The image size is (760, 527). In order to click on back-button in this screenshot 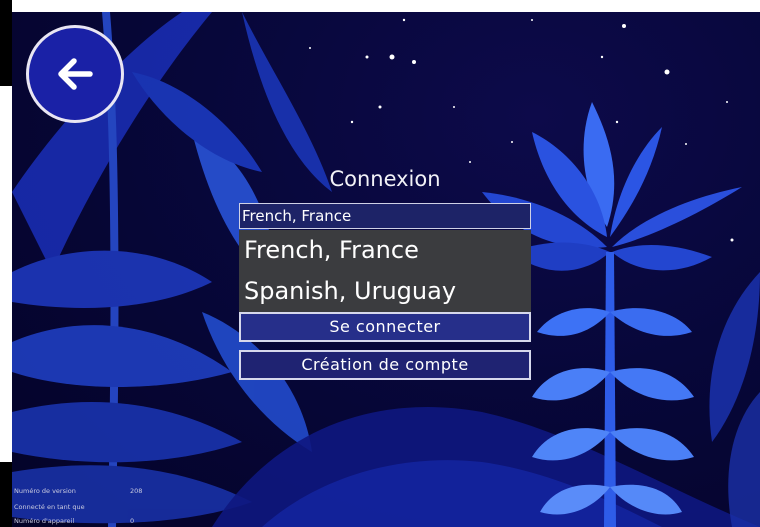, I will do `click(75, 74)`.